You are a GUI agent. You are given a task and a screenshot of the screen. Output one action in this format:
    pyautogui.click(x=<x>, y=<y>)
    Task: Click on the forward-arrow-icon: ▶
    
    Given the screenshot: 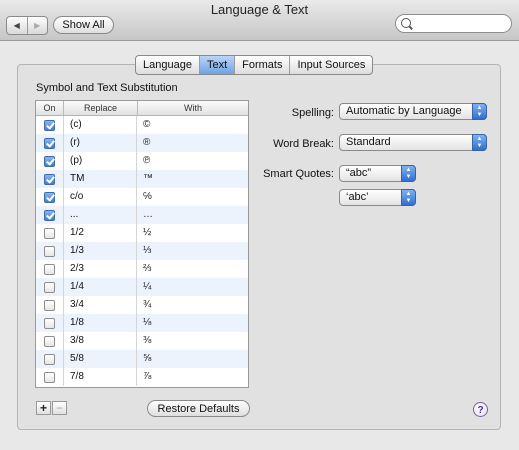 What is the action you would take?
    pyautogui.click(x=37, y=25)
    